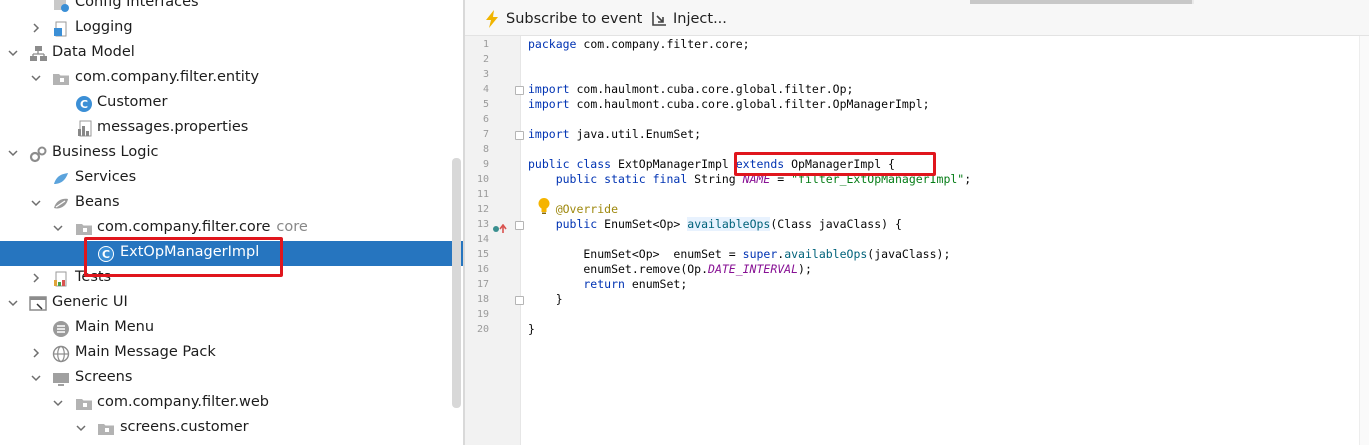 The width and height of the screenshot is (1369, 445). Describe the element at coordinates (231, 53) in the screenshot. I see `tree-item-data-model: Data Model` at that location.